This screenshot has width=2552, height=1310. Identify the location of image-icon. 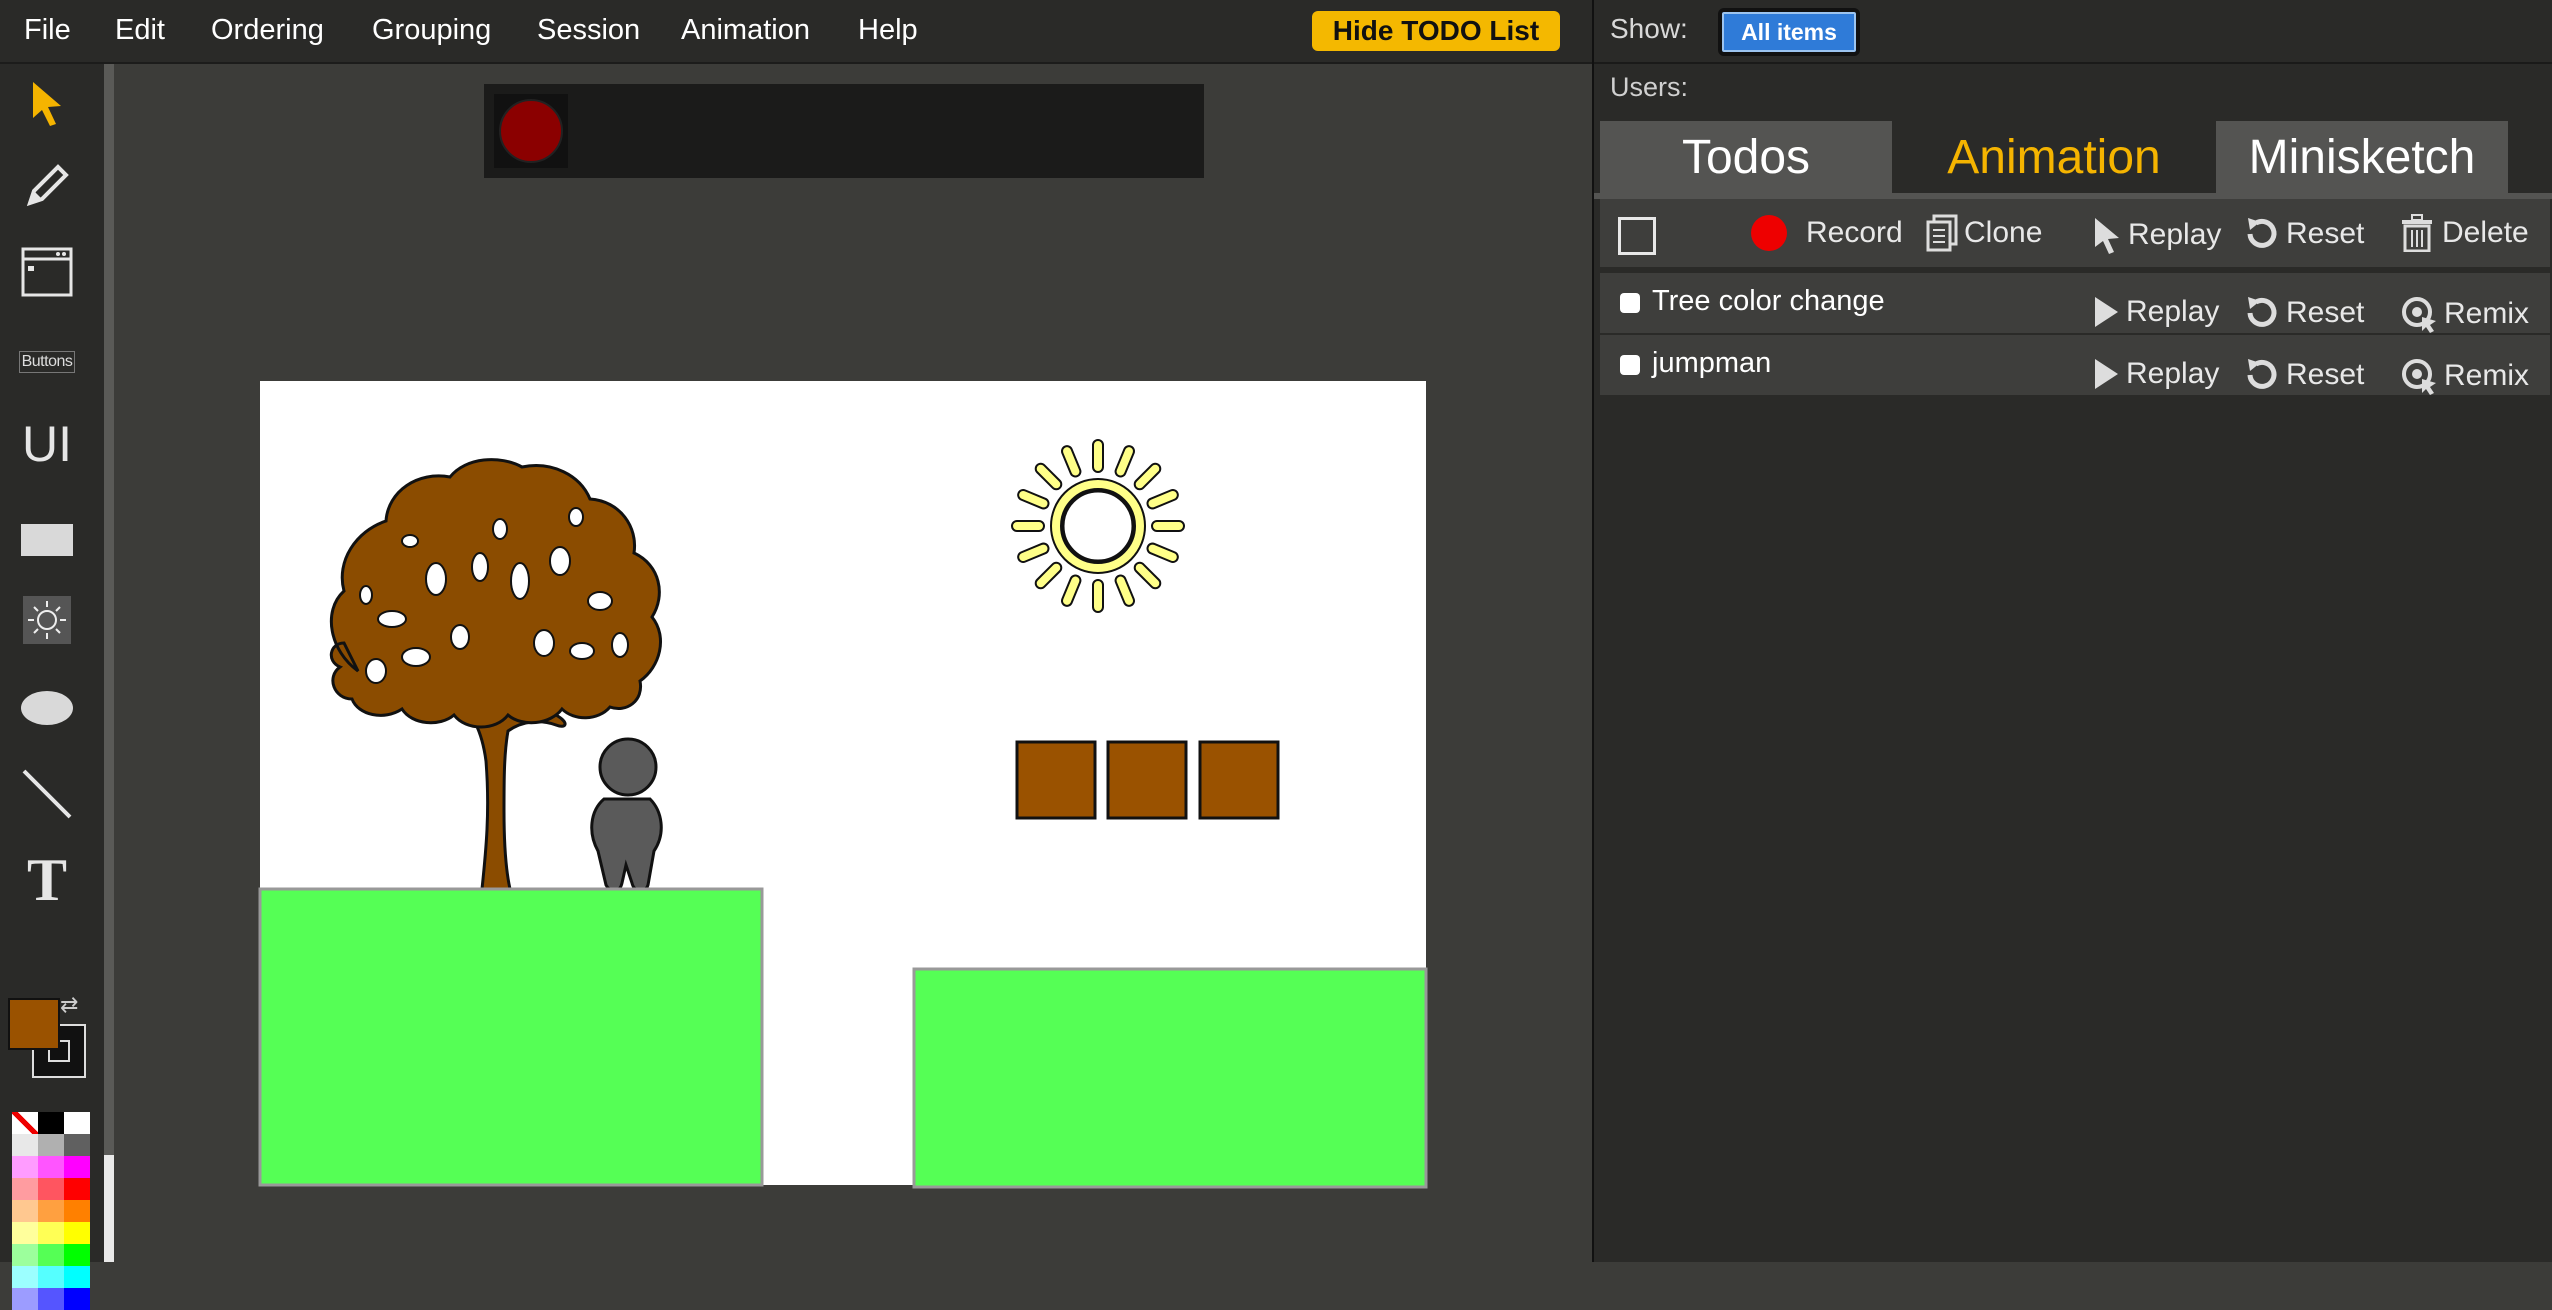
(47, 620).